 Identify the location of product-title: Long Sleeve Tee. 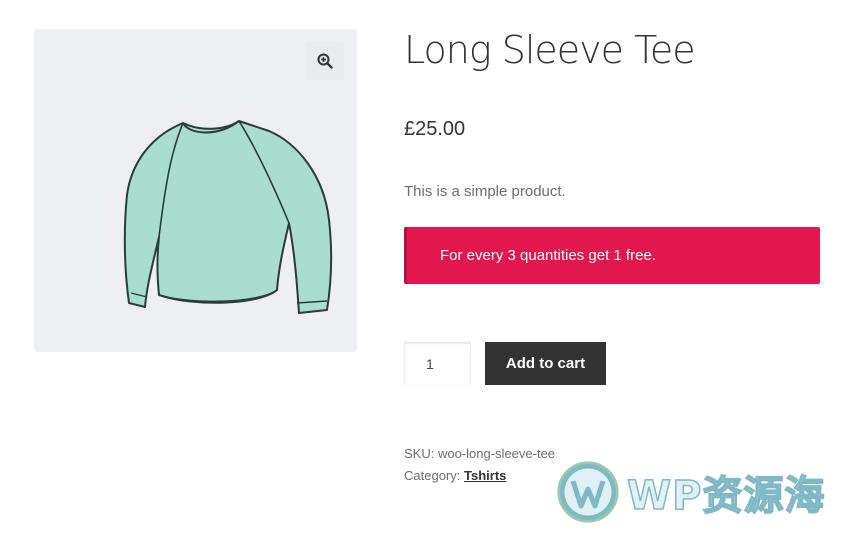
(550, 50).